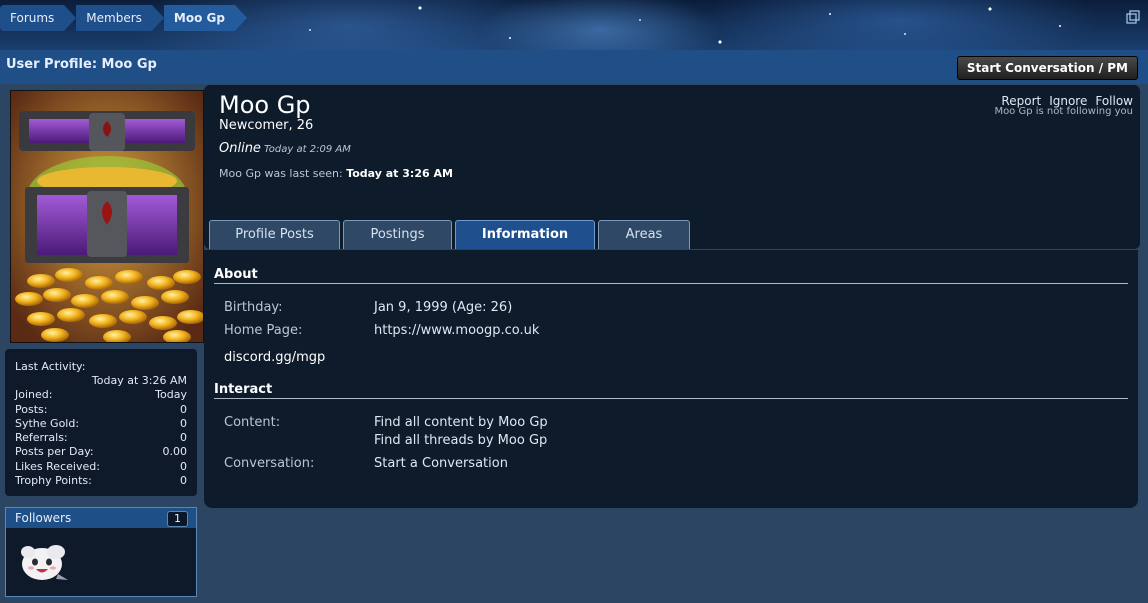 The height and width of the screenshot is (603, 1148). What do you see at coordinates (275, 357) in the screenshot?
I see `about-extra-text: discord.gg/mgp` at bounding box center [275, 357].